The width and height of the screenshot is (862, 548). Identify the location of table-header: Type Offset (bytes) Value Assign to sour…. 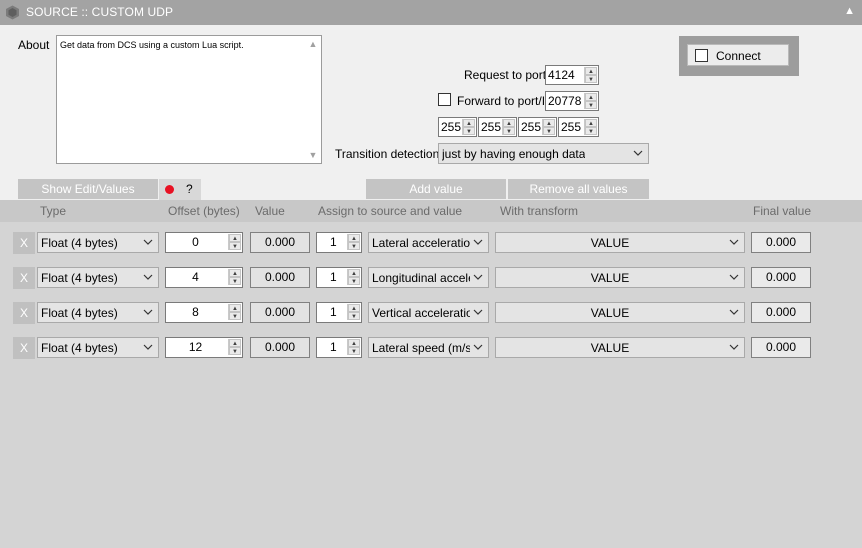
(431, 211).